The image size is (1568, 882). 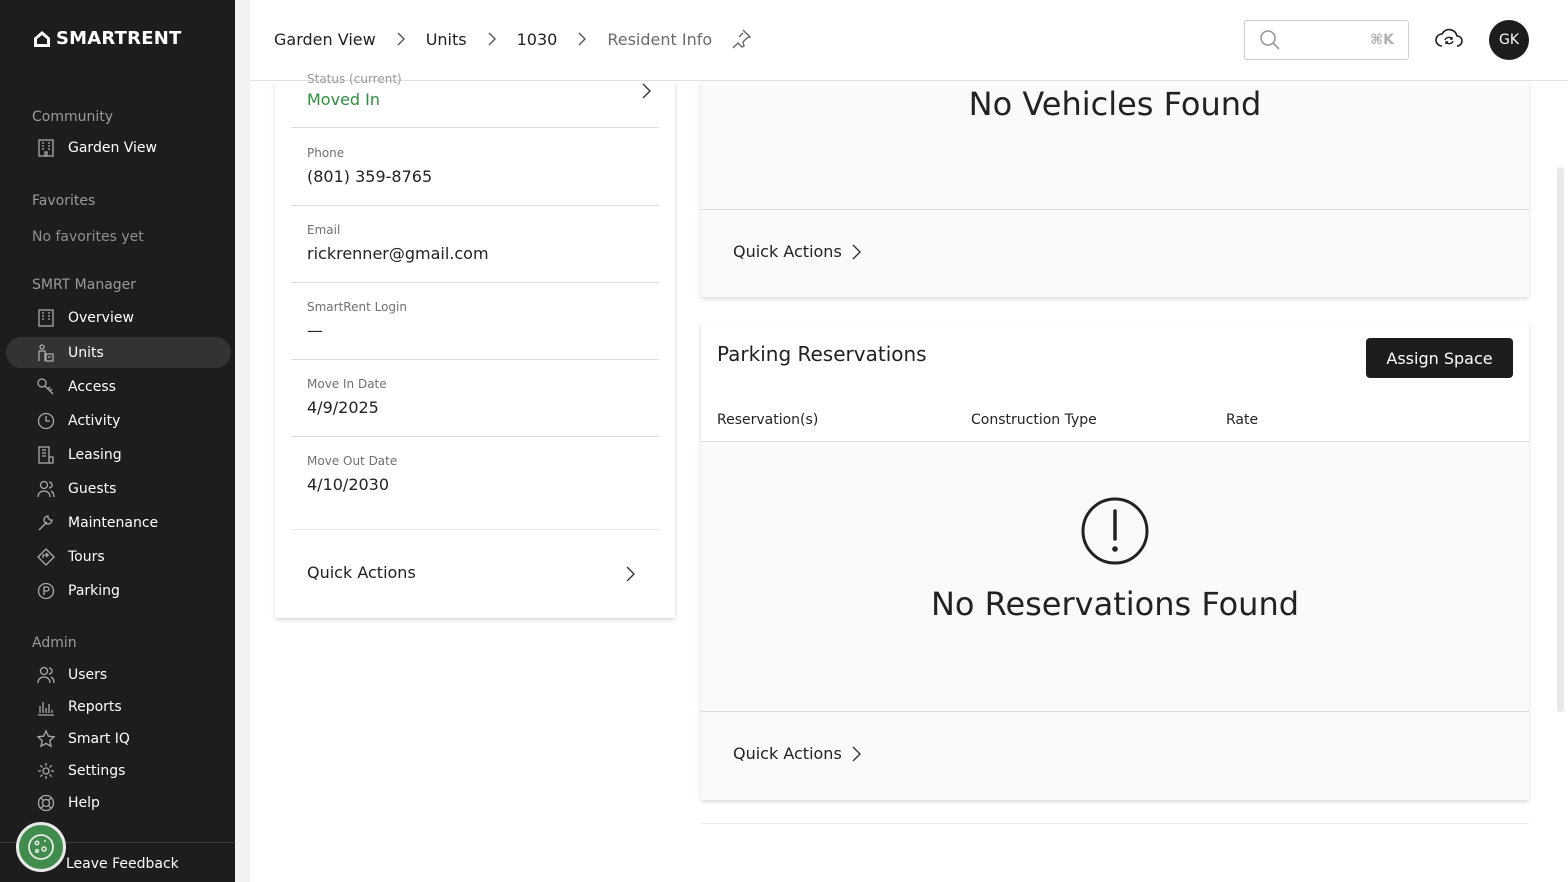 What do you see at coordinates (660, 39) in the screenshot?
I see `breadcrumb-resident-info: Resident Info` at bounding box center [660, 39].